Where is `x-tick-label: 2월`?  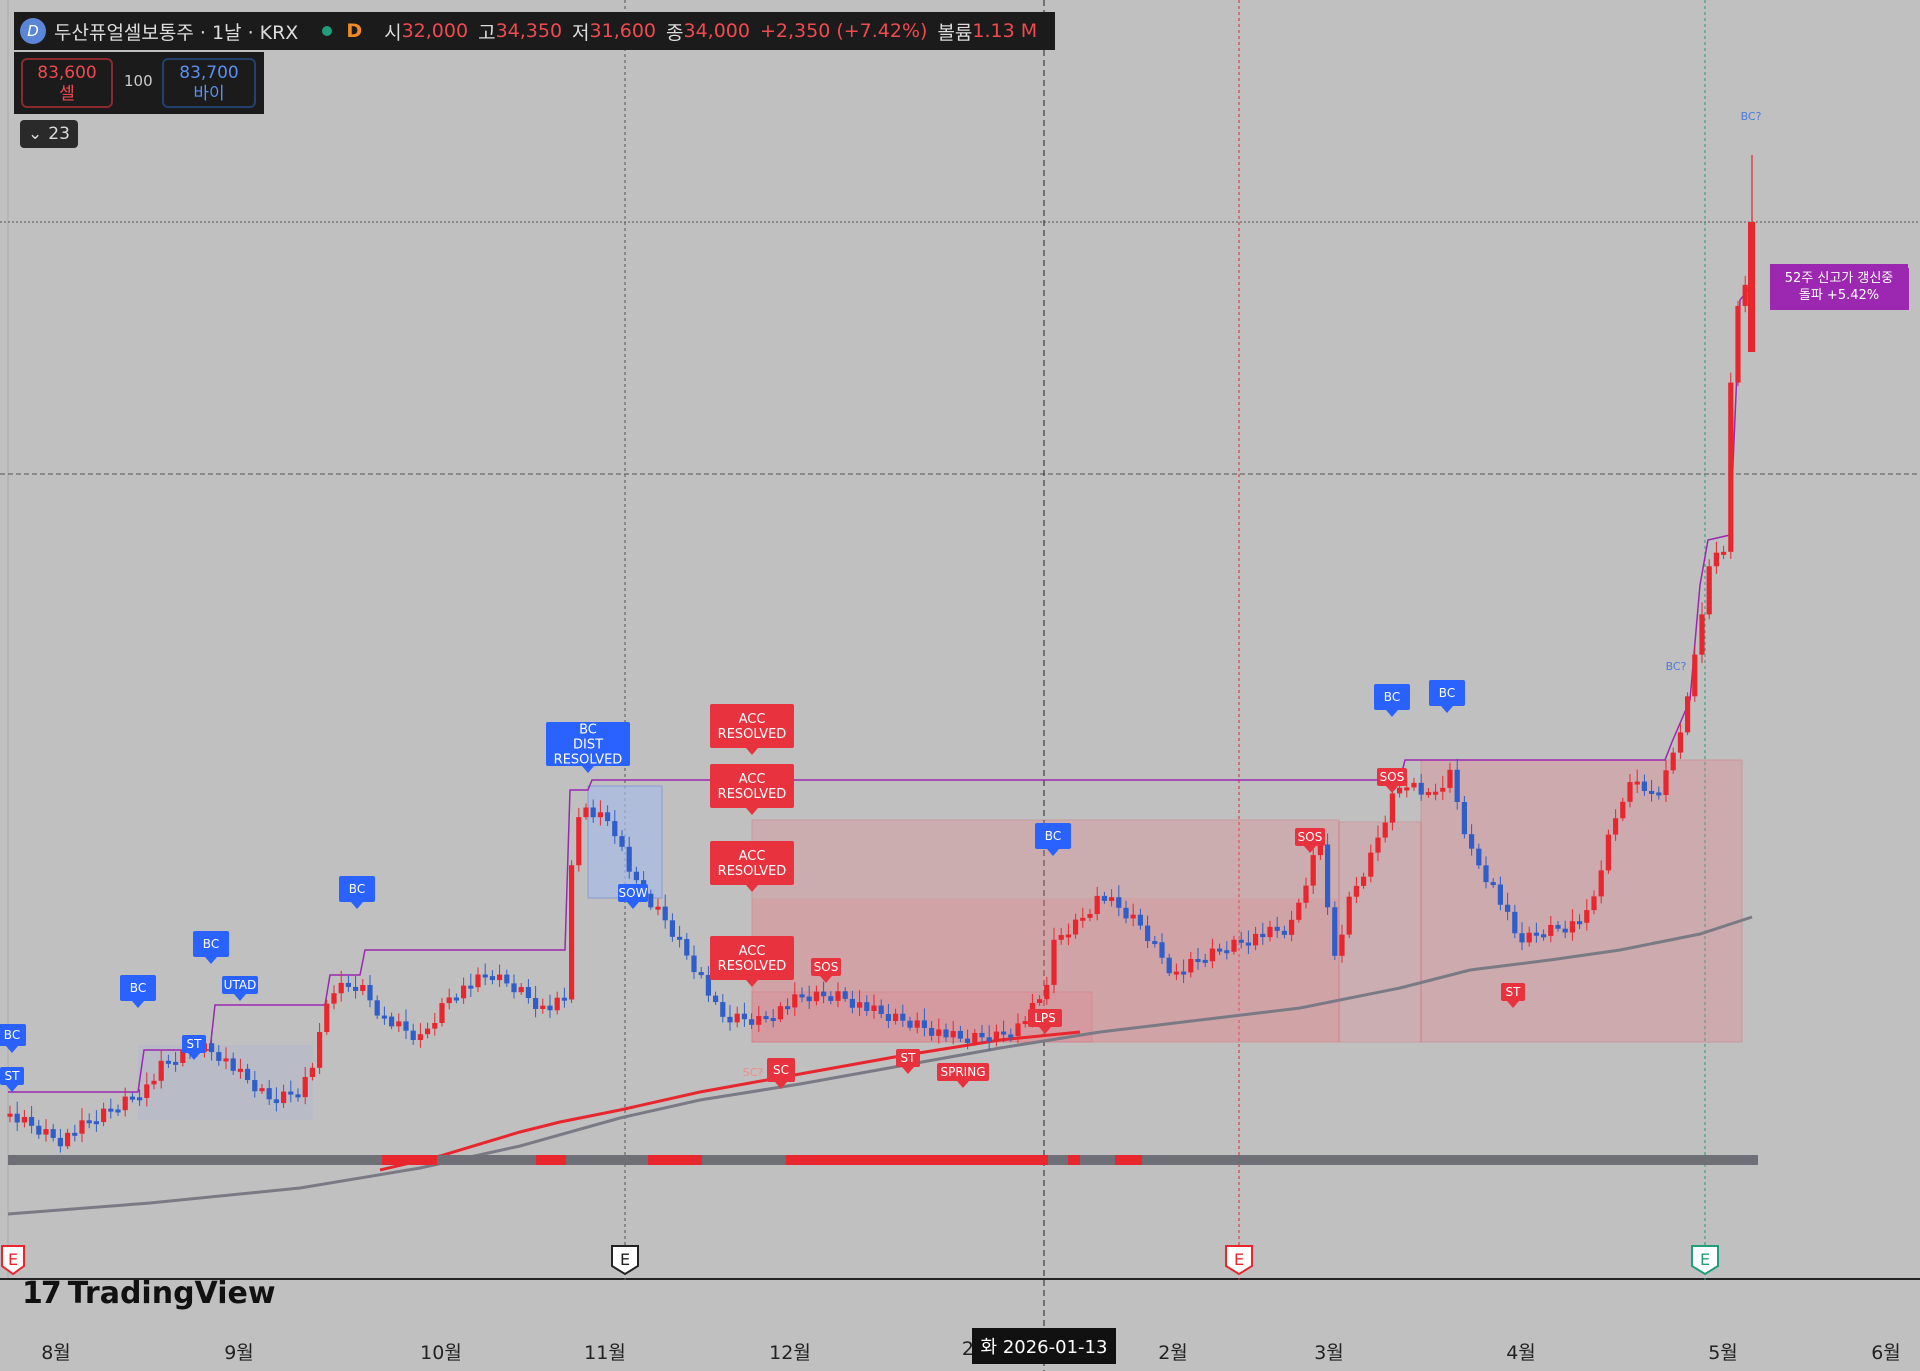 x-tick-label: 2월 is located at coordinates (1173, 1353).